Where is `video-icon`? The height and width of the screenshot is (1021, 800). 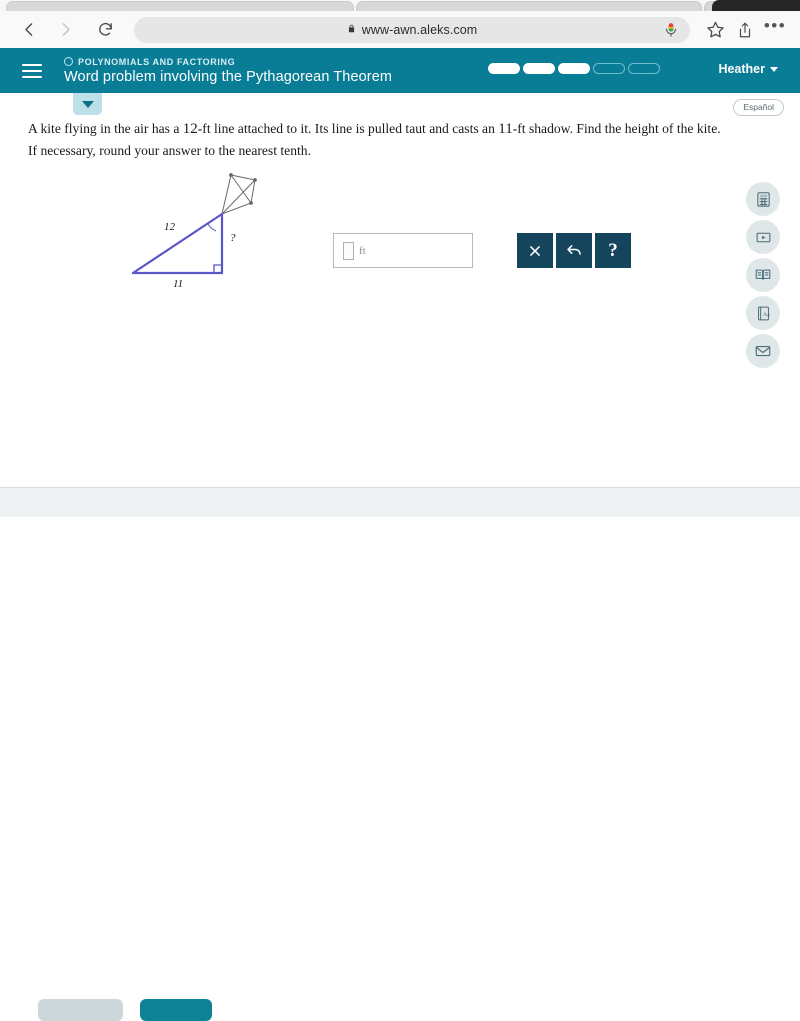 video-icon is located at coordinates (763, 237).